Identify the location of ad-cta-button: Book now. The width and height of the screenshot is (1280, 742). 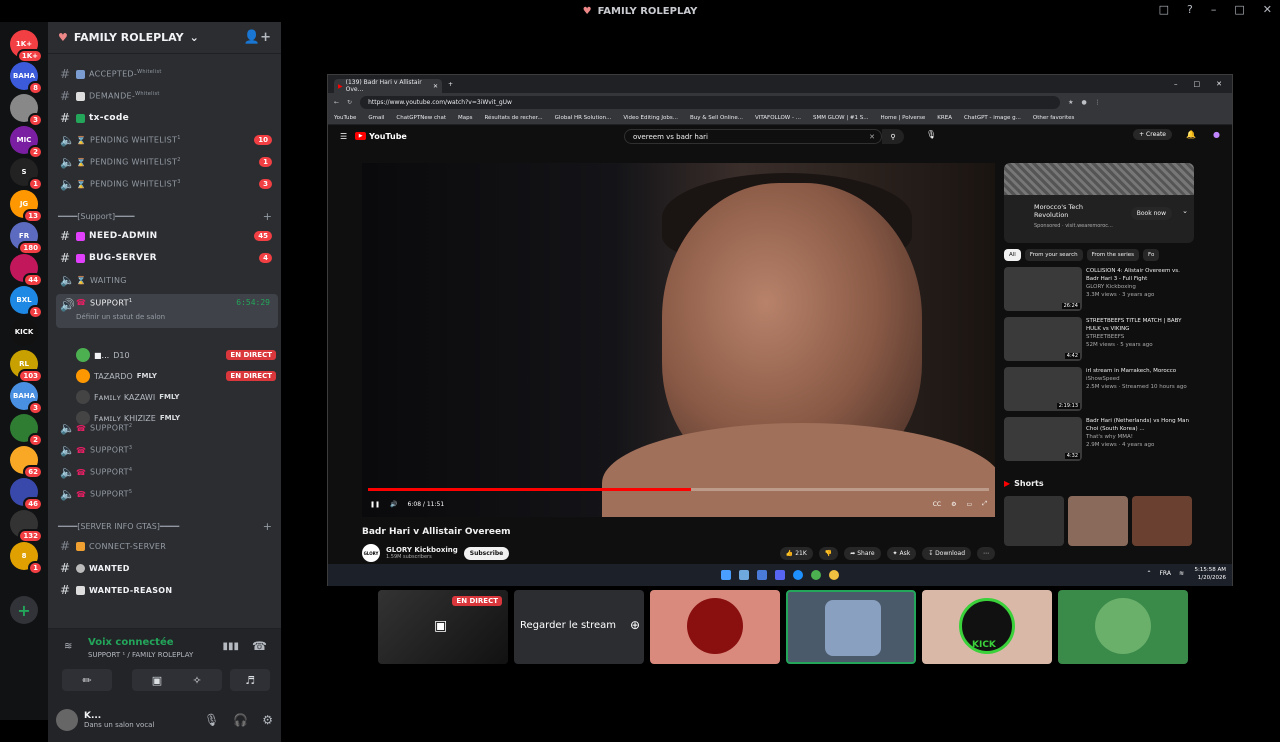
(1151, 213).